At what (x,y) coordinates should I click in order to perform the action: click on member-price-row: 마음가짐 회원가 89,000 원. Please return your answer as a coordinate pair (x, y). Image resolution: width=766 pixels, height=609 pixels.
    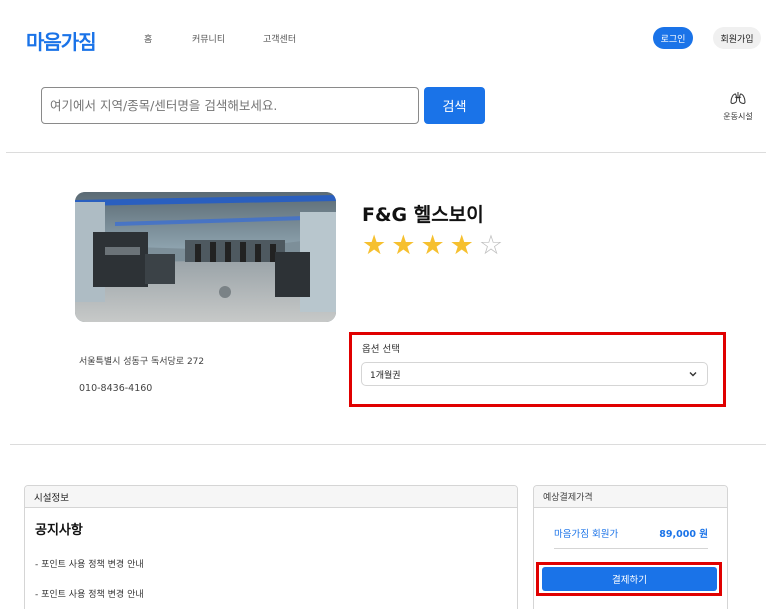
    Looking at the image, I should click on (631, 533).